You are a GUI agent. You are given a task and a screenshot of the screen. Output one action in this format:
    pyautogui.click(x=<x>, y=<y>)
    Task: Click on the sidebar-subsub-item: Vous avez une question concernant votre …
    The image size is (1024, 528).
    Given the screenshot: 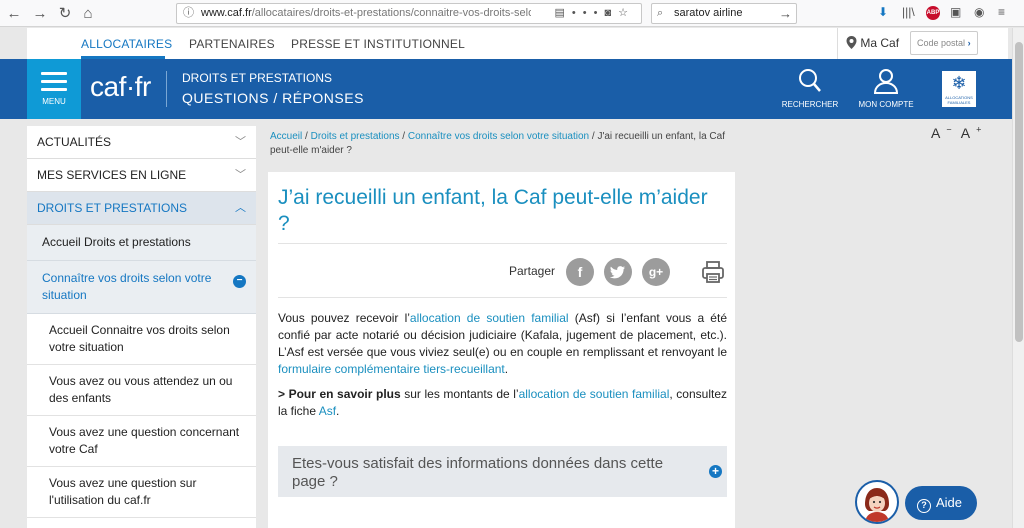 What is the action you would take?
    pyautogui.click(x=141, y=441)
    